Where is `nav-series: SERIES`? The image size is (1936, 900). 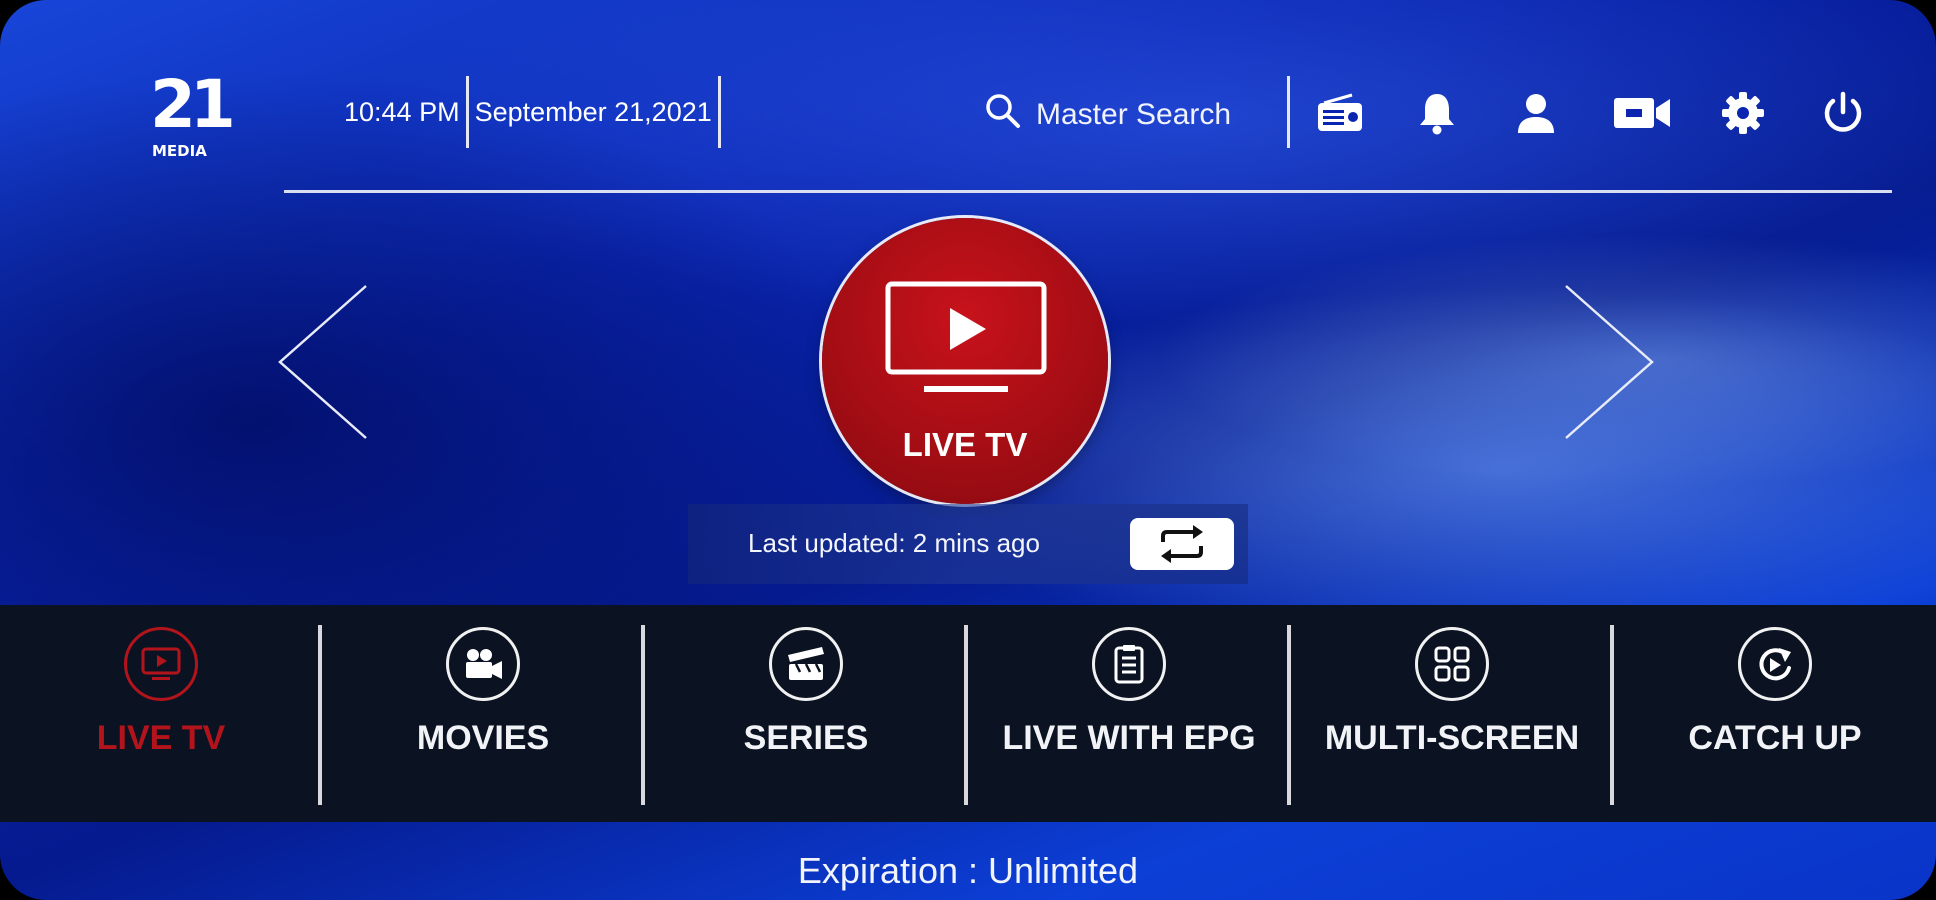
nav-series: SERIES is located at coordinates (806, 713).